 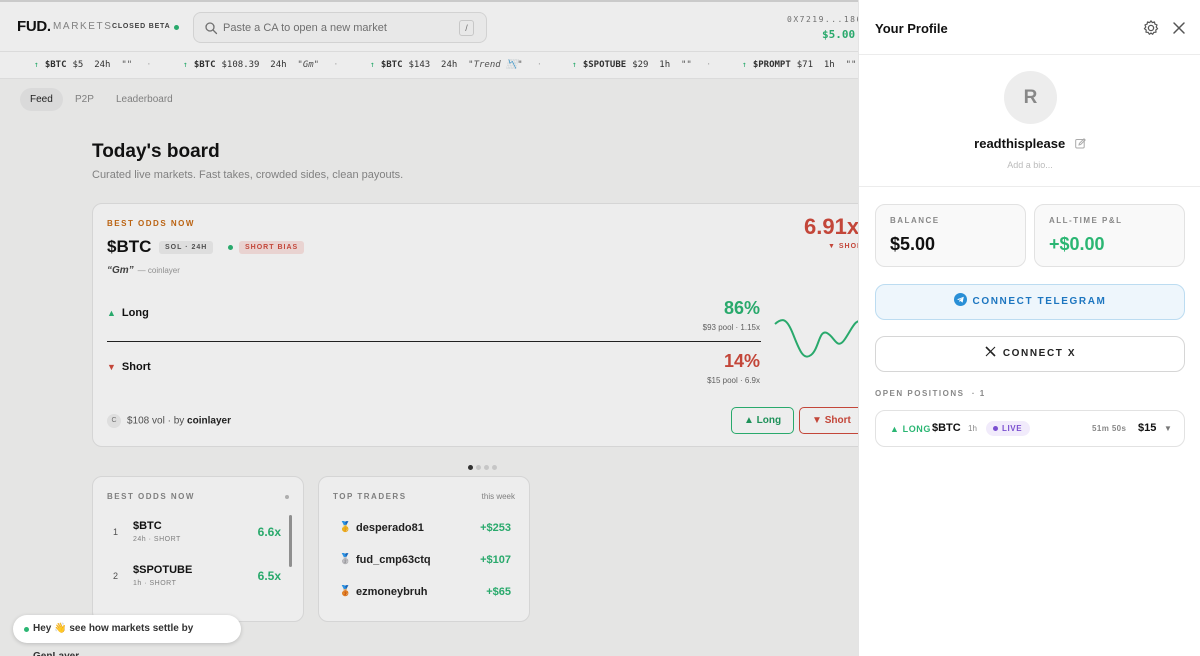 What do you see at coordinates (913, 244) in the screenshot?
I see `balance-value: $5.00` at bounding box center [913, 244].